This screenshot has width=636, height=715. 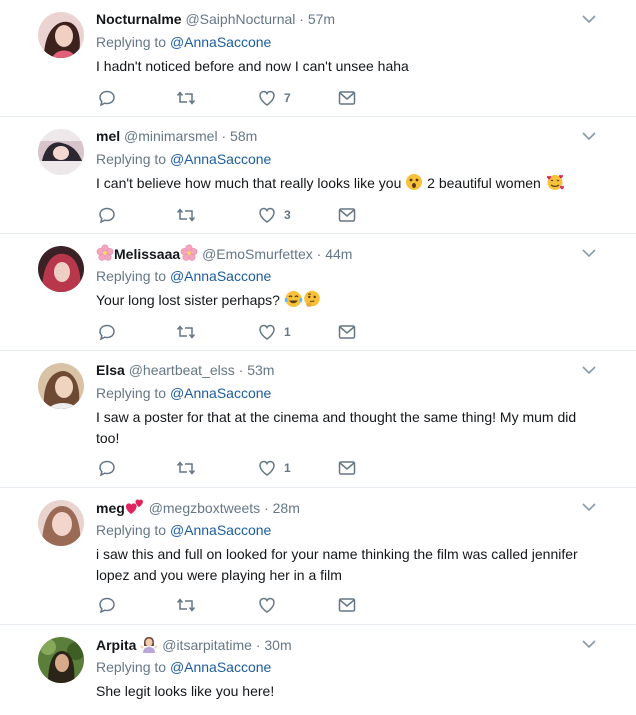 I want to click on tweet-text: She legit looks like you here!, so click(x=185, y=691).